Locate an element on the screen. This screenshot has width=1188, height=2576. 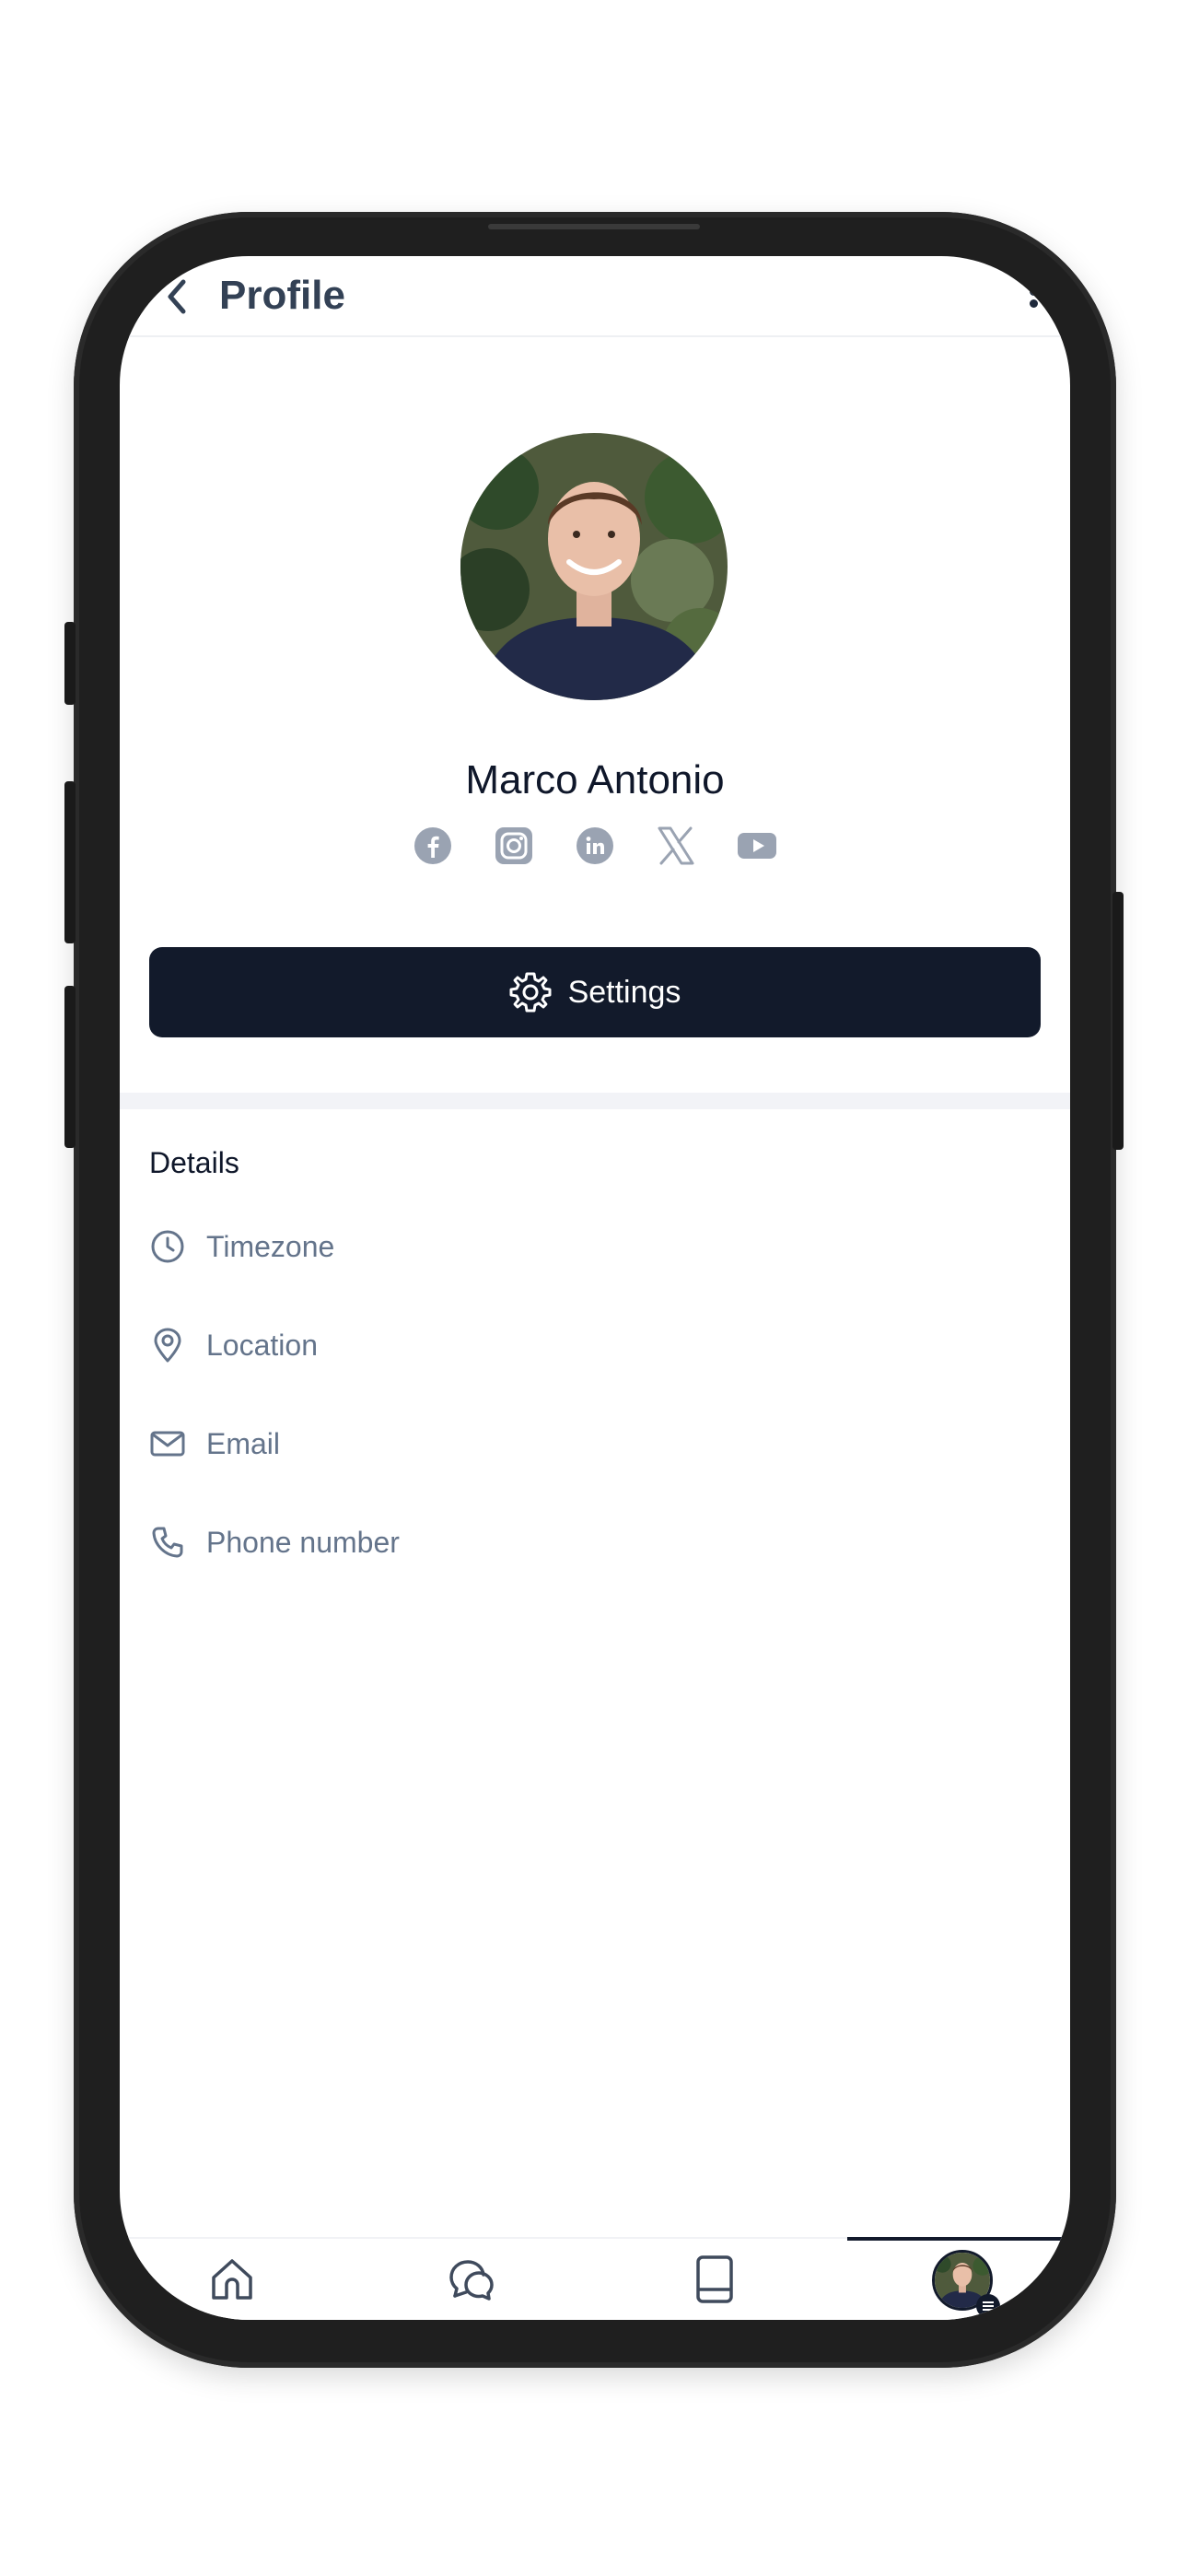
detail-row-location: Location is located at coordinates (233, 1345).